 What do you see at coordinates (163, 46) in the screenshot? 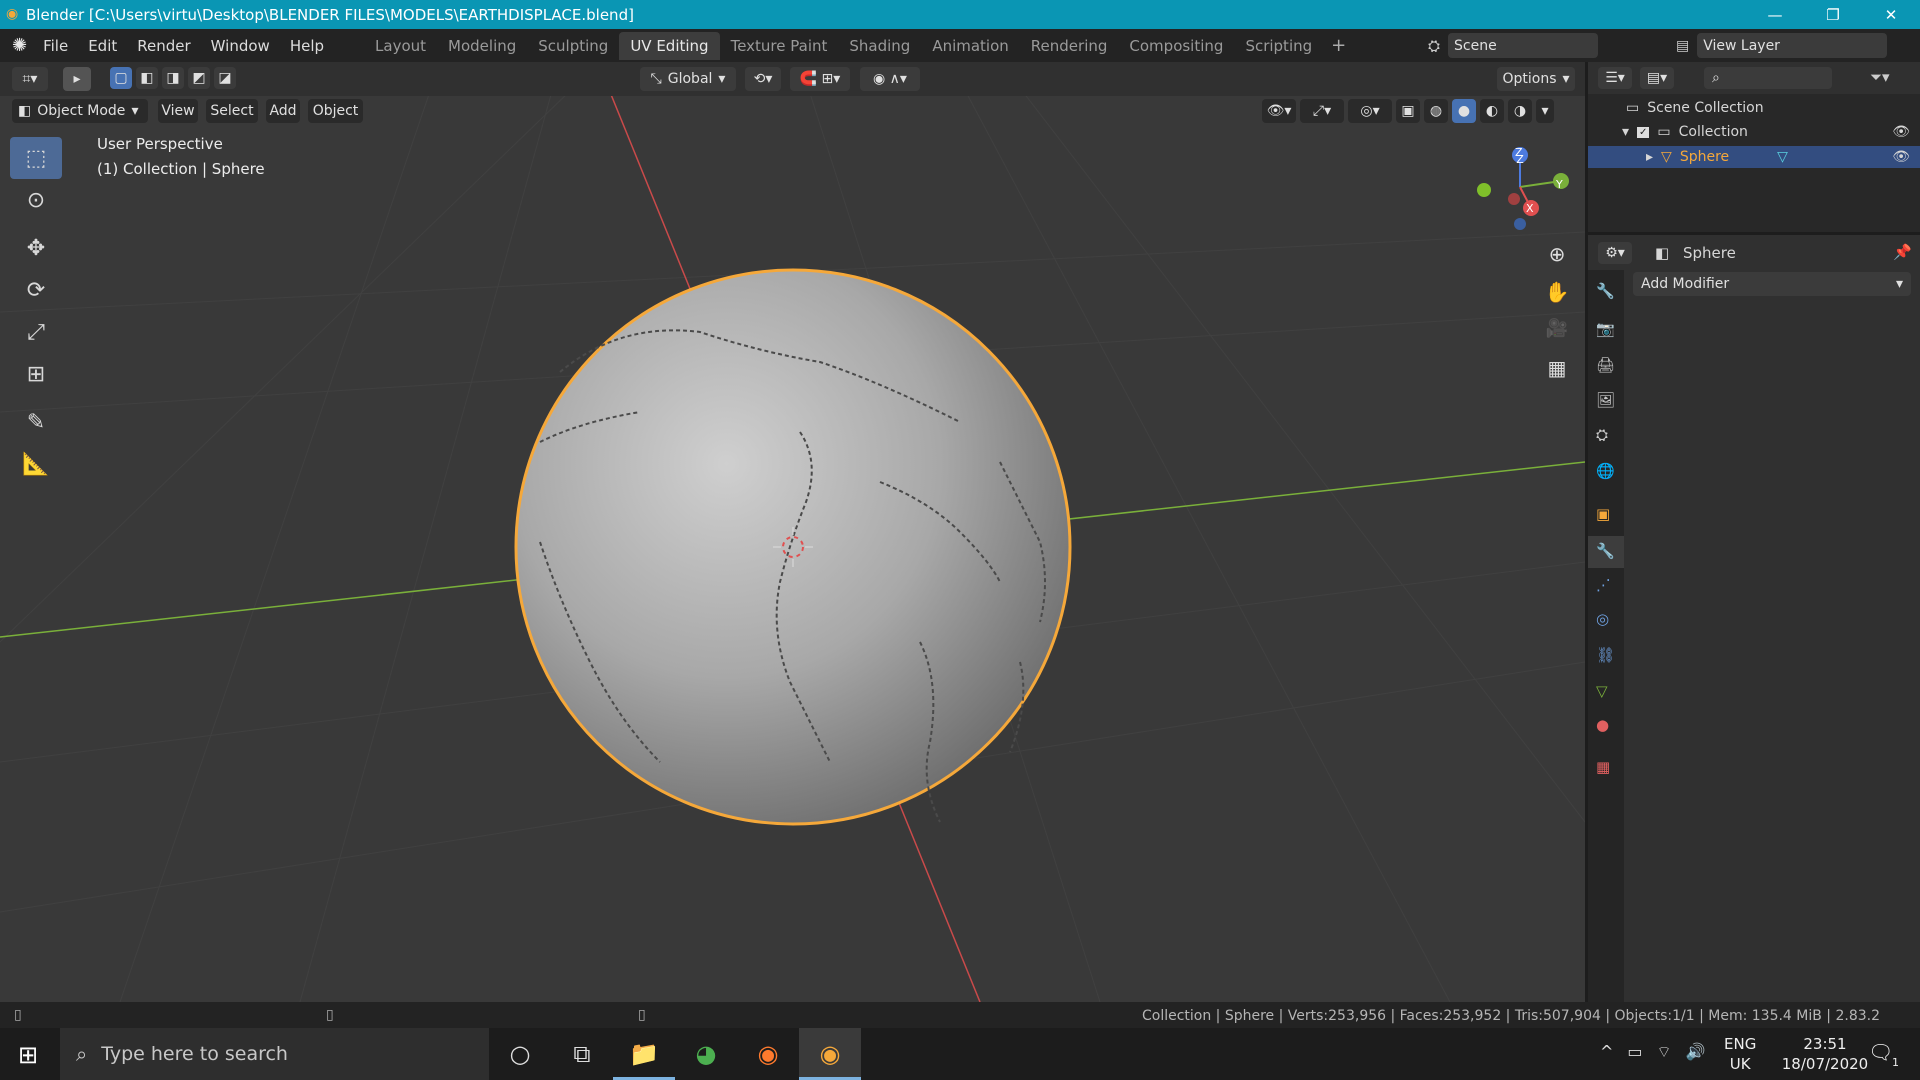
I see `menu-render: Render` at bounding box center [163, 46].